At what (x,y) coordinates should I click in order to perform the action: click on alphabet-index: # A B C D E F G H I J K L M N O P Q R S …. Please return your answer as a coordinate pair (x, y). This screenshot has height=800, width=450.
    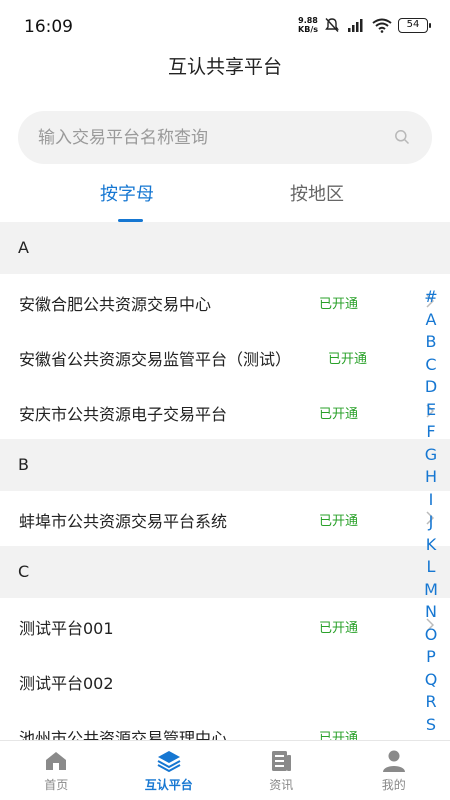
    Looking at the image, I should click on (431, 521).